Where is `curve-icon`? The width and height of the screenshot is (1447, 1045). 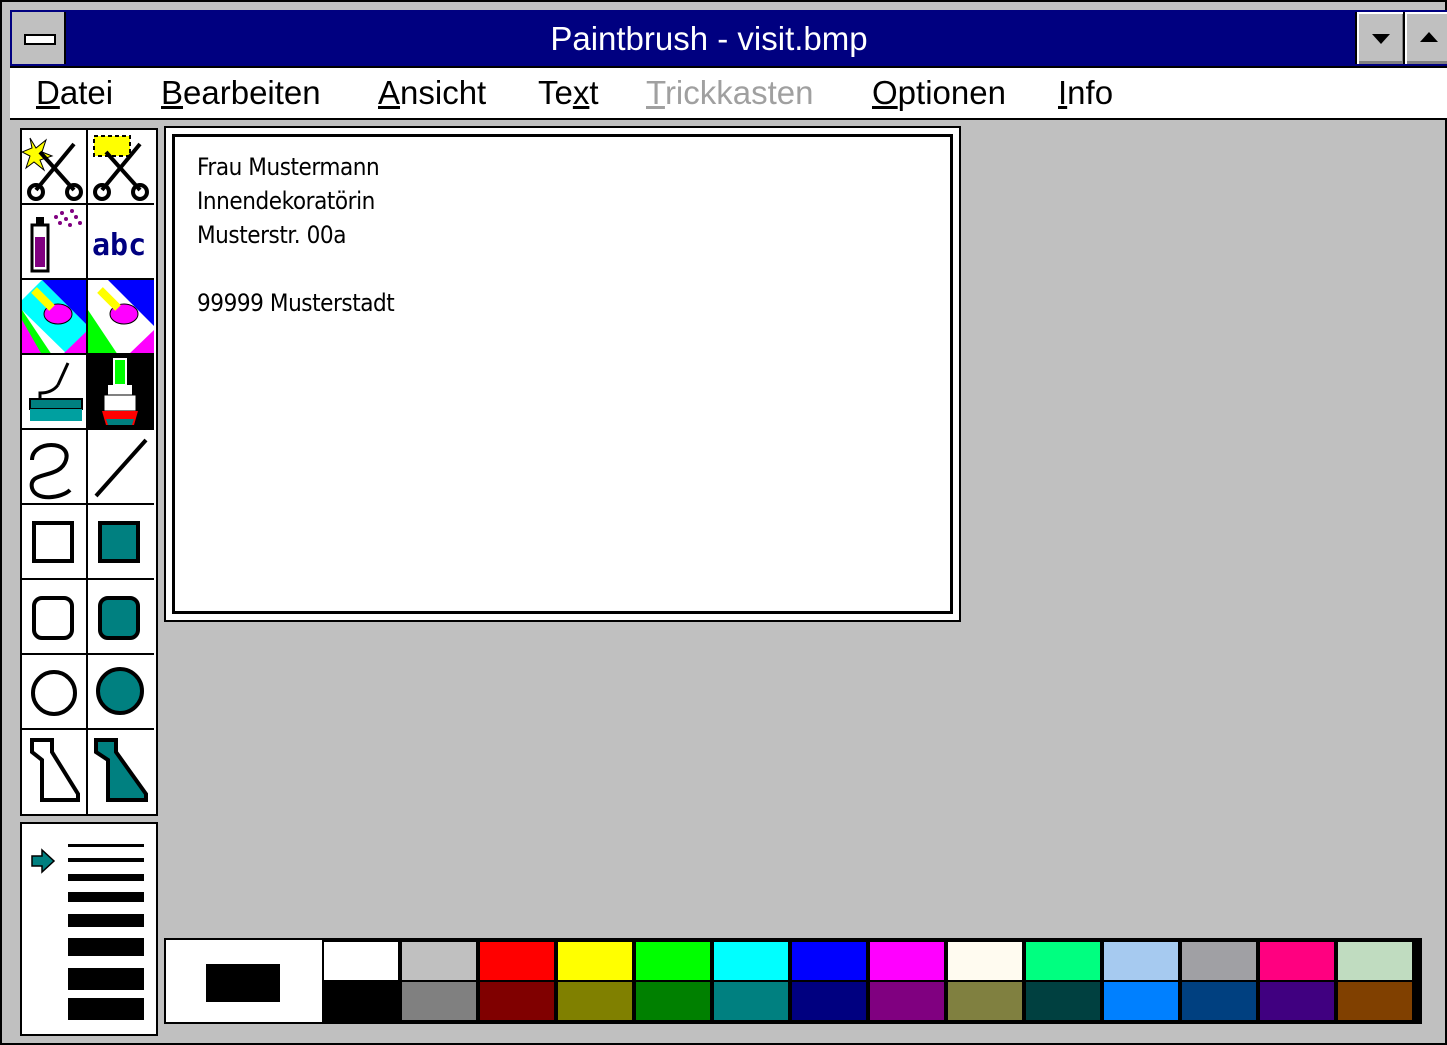
curve-icon is located at coordinates (55, 467).